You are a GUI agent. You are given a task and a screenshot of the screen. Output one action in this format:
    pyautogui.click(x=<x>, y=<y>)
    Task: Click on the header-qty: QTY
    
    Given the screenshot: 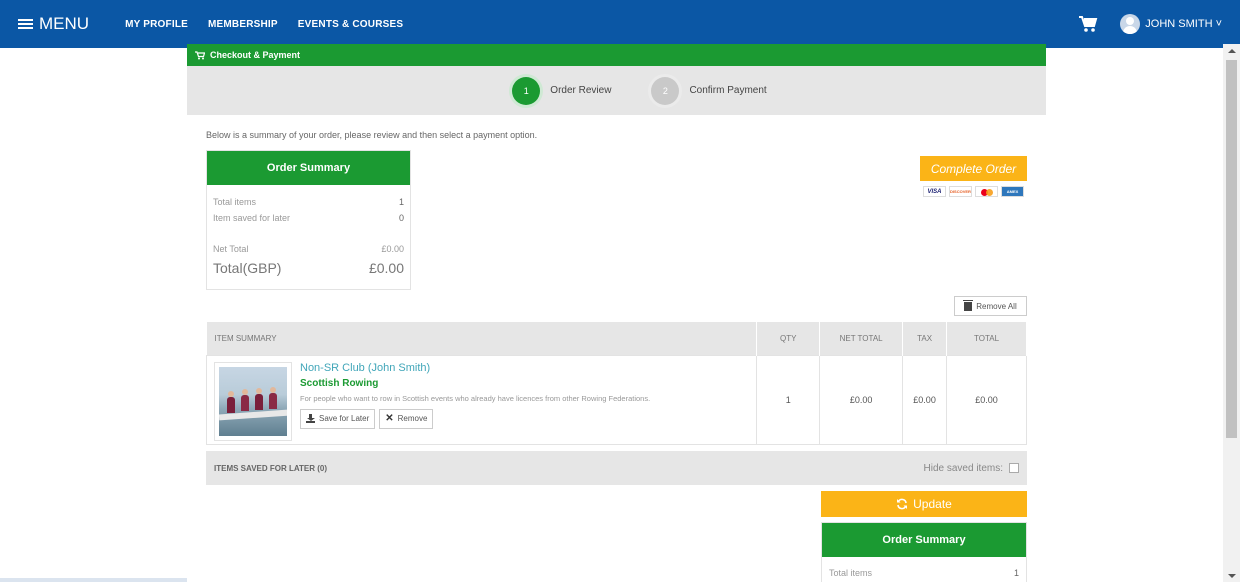 What is the action you would take?
    pyautogui.click(x=788, y=338)
    